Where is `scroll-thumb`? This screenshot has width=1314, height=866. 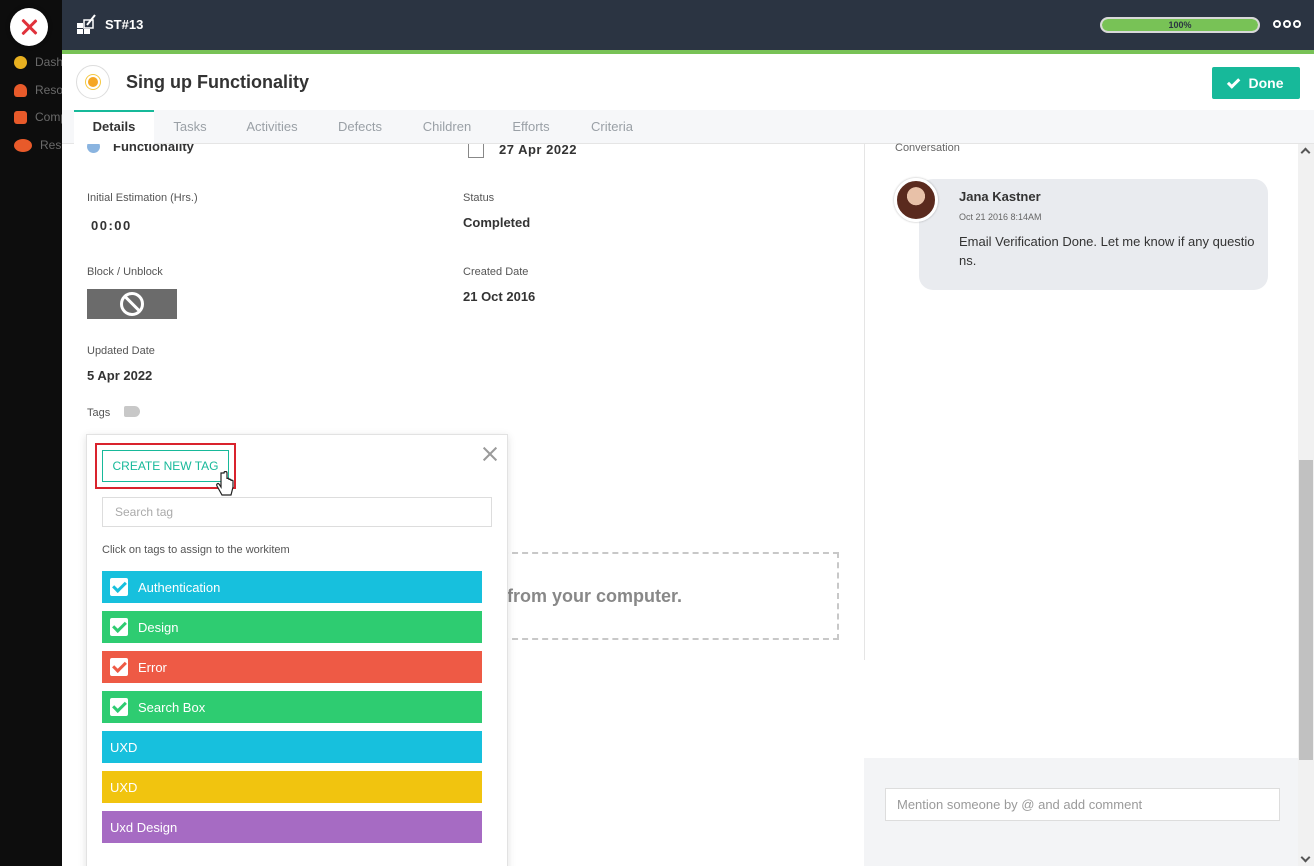
scroll-thumb is located at coordinates (1306, 610).